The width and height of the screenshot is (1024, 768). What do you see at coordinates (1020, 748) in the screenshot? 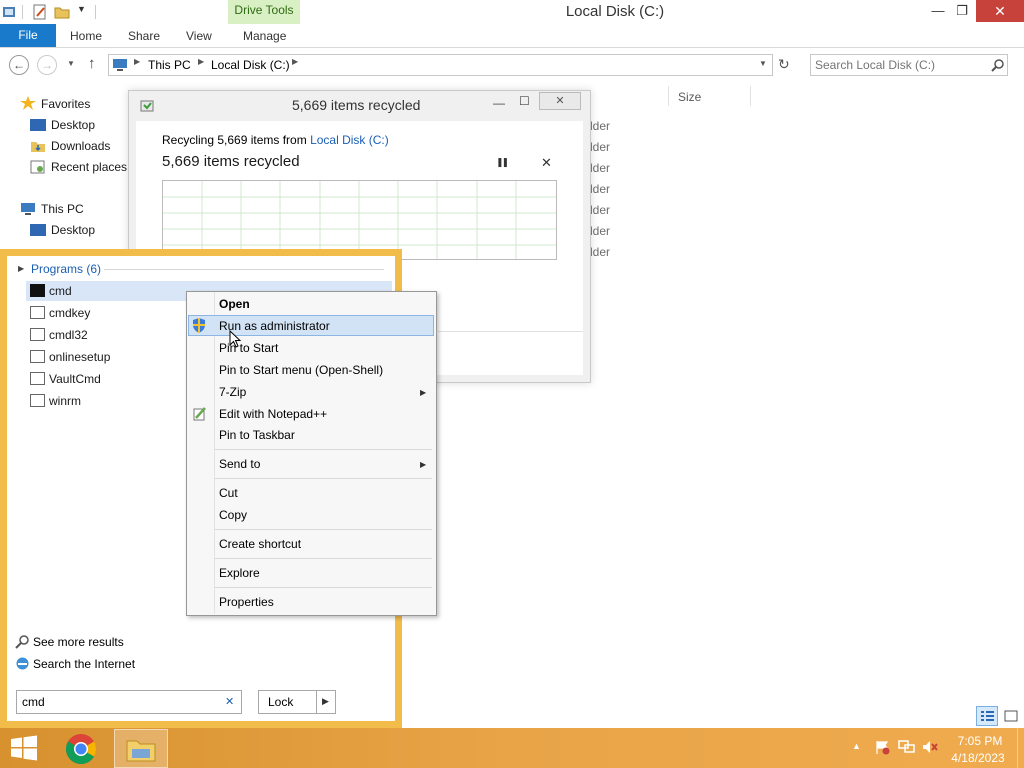
I see `show-desktop-button` at bounding box center [1020, 748].